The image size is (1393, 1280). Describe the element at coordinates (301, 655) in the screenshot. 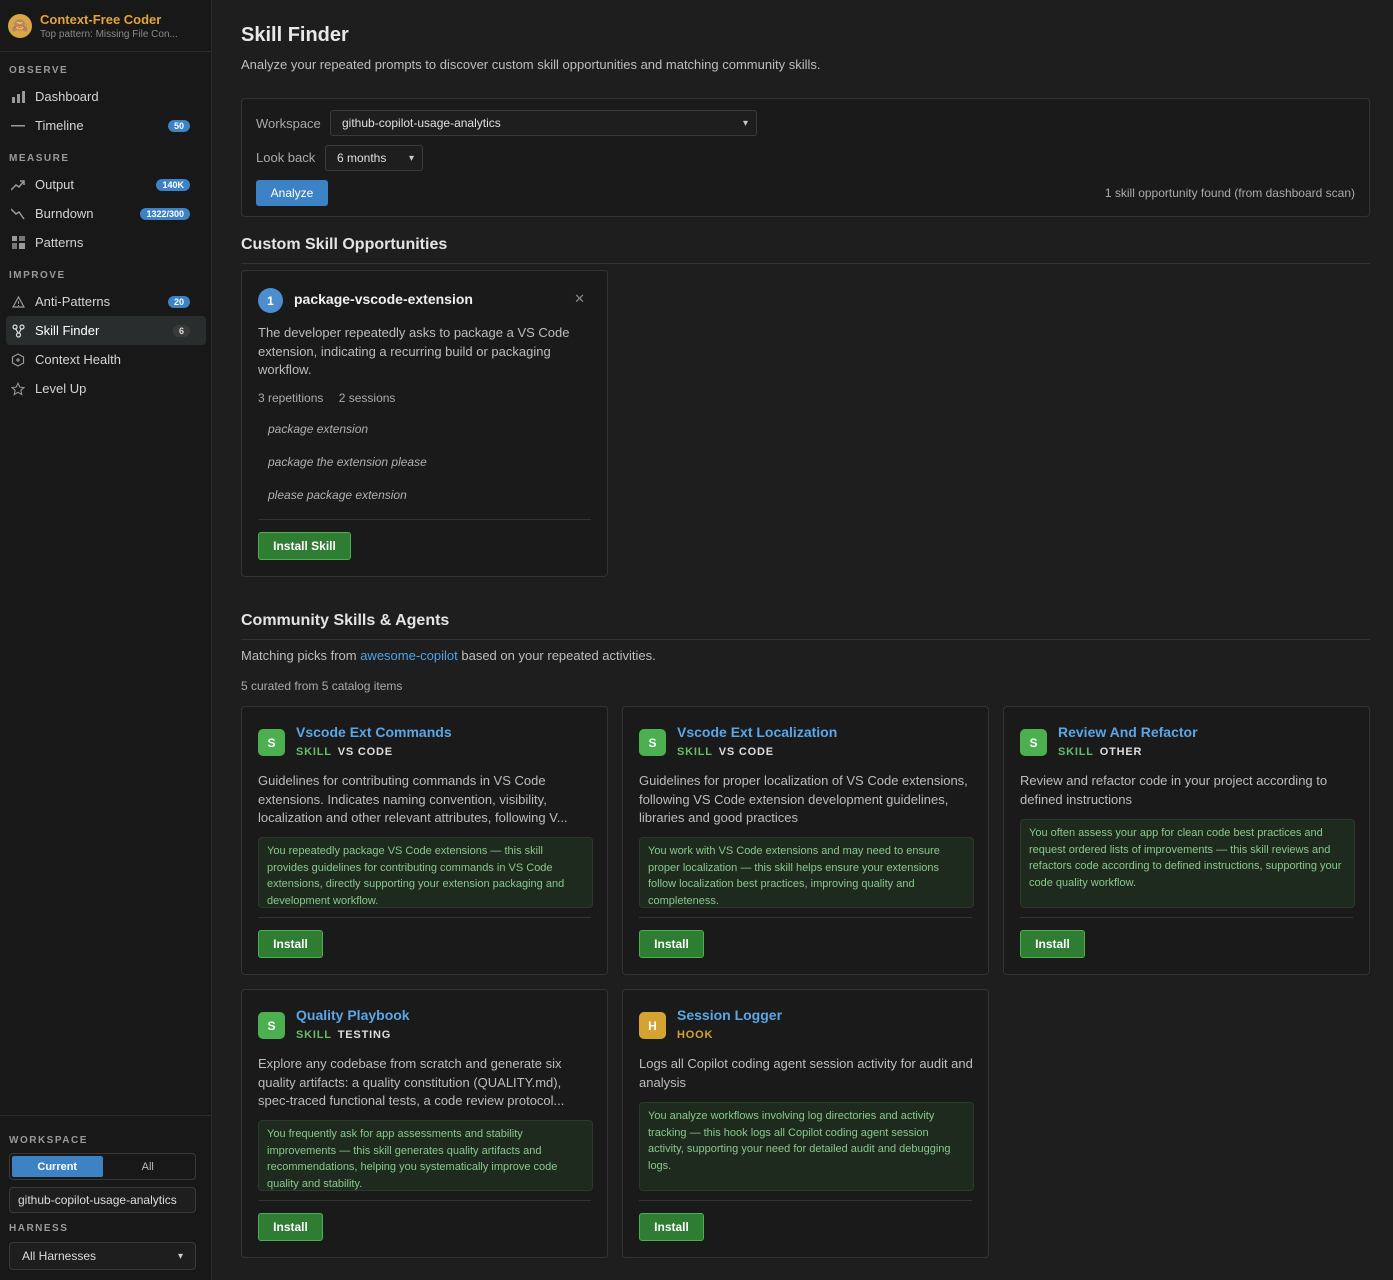

I see `matching-prefix: Matching picks from` at that location.